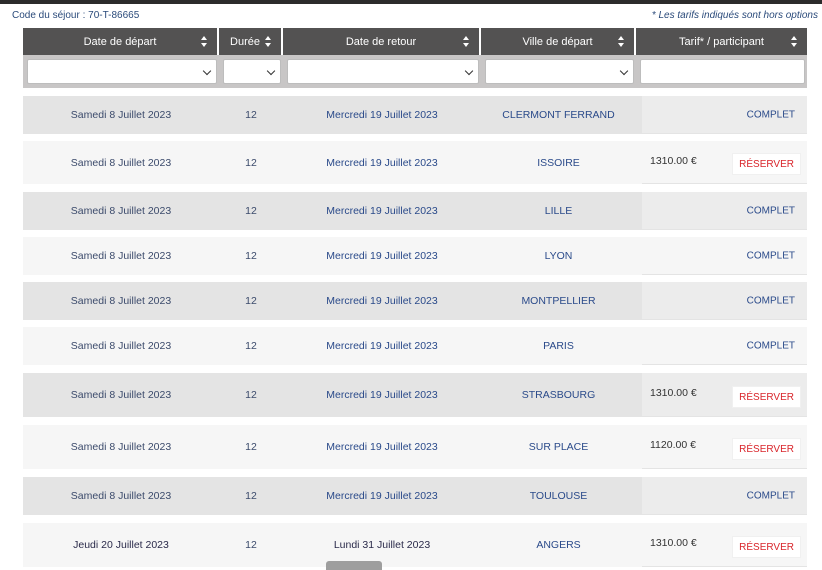  Describe the element at coordinates (383, 71) in the screenshot. I see `filter-date-retour-select` at that location.